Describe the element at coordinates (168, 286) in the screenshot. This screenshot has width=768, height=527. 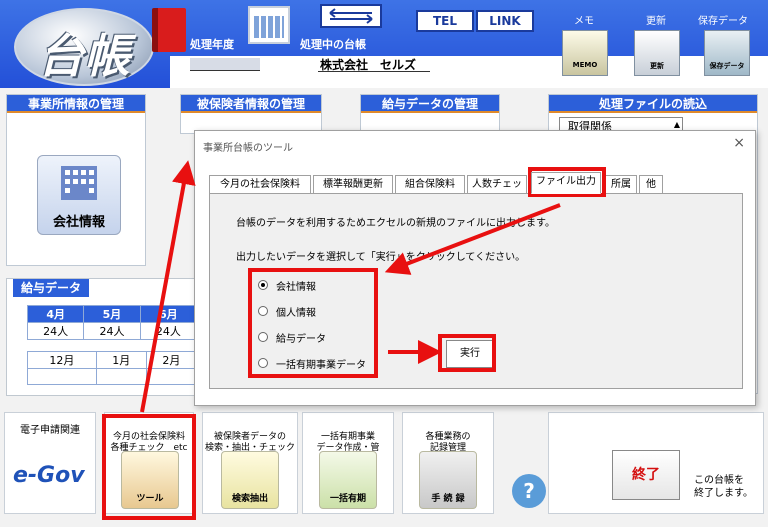
I see `arrow-to-dialog` at that location.